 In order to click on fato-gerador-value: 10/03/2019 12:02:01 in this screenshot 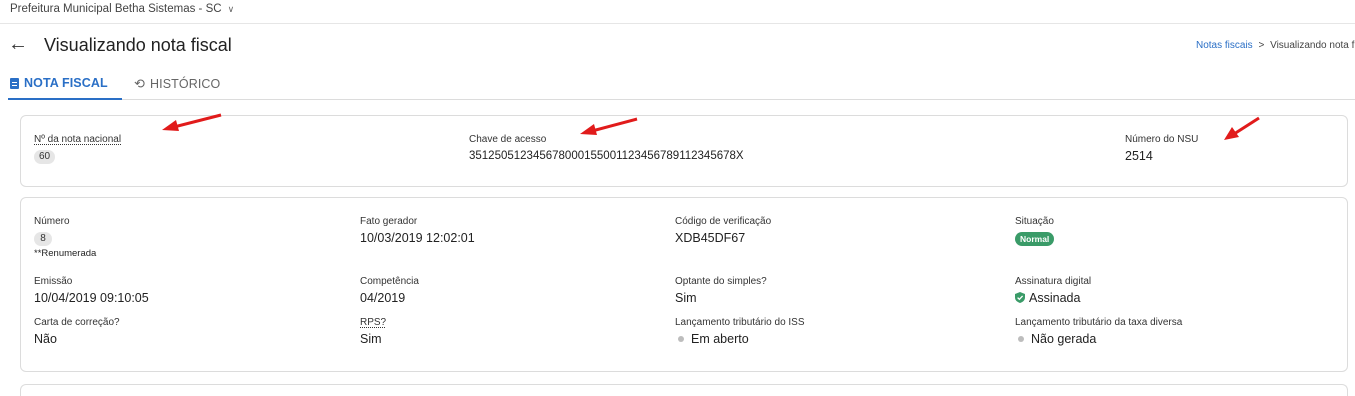, I will do `click(417, 238)`.